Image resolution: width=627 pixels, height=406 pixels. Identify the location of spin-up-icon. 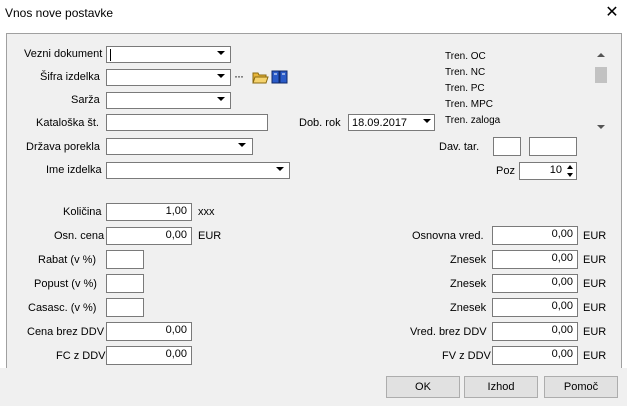
(570, 167).